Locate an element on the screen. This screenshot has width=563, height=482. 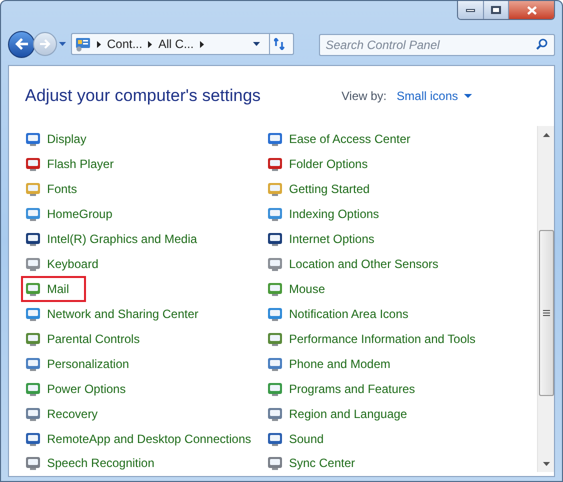
applet-item: Mail is located at coordinates (54, 289).